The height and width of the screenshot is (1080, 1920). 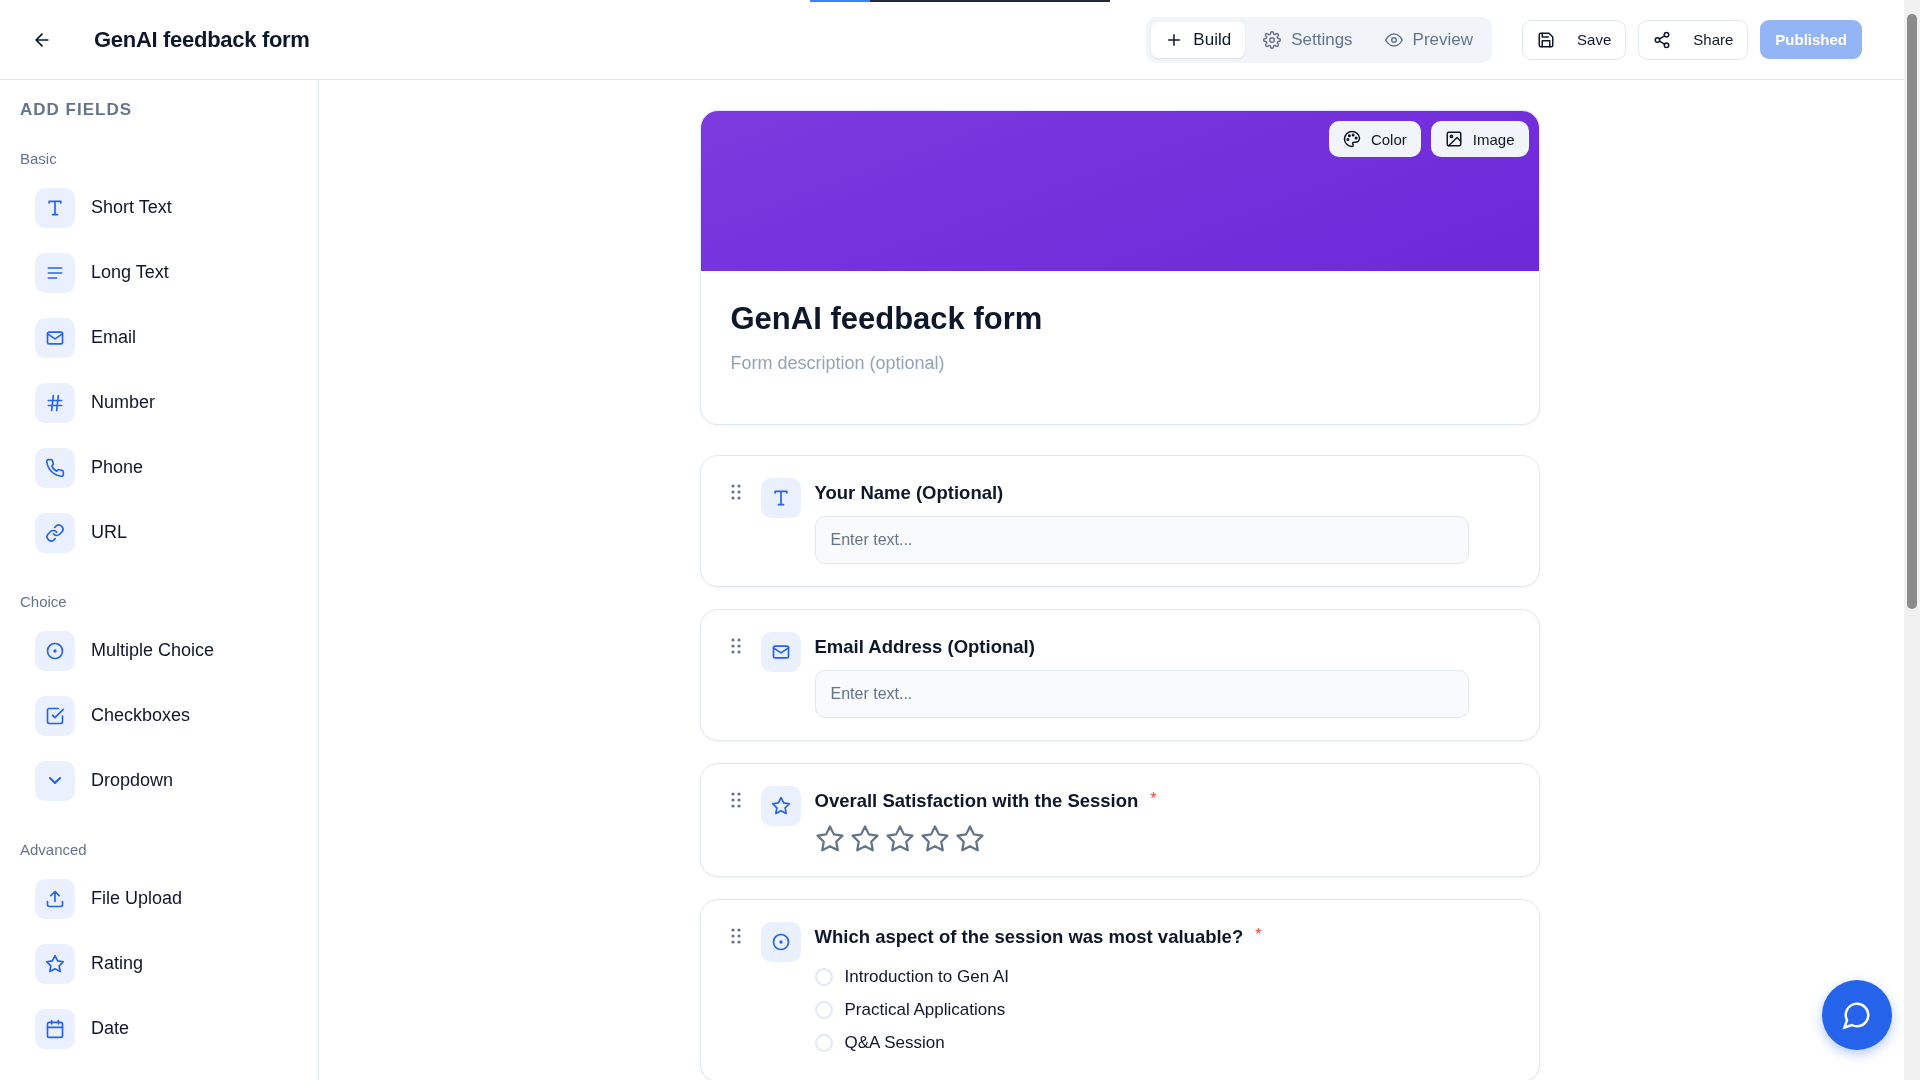 What do you see at coordinates (55, 532) in the screenshot?
I see `link-icon` at bounding box center [55, 532].